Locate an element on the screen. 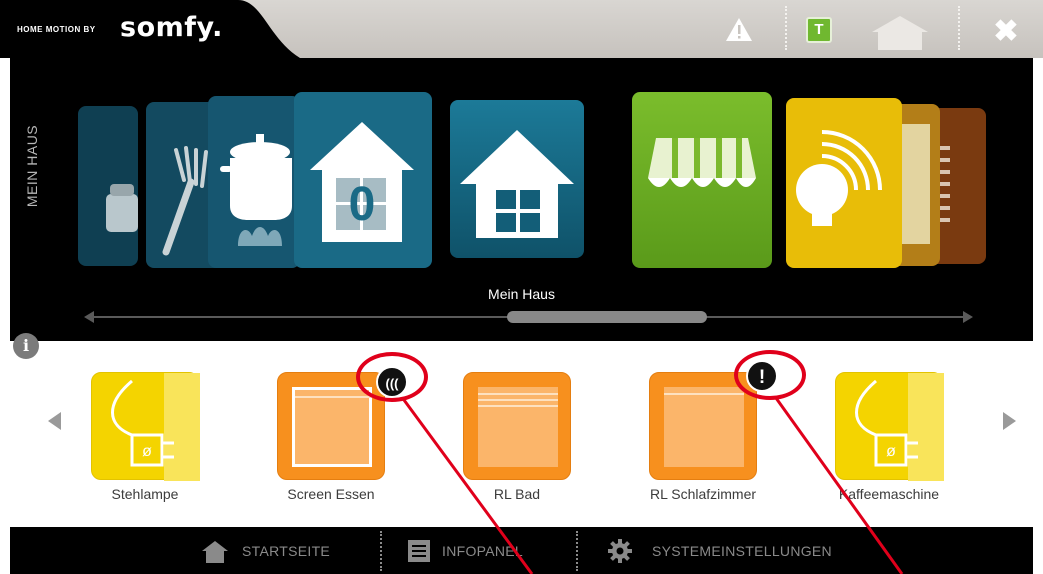  device-label: RL Bad is located at coordinates (517, 494).